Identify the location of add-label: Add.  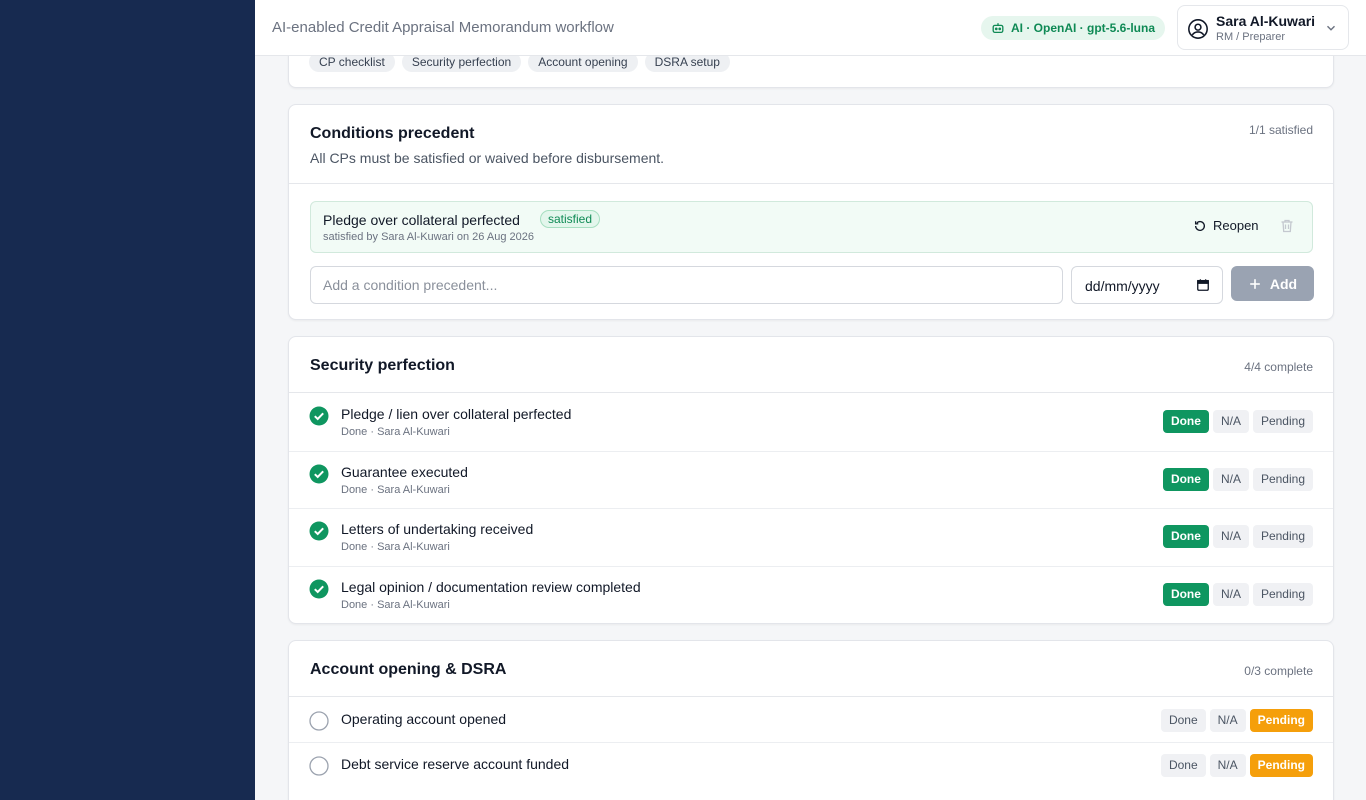
(1283, 283).